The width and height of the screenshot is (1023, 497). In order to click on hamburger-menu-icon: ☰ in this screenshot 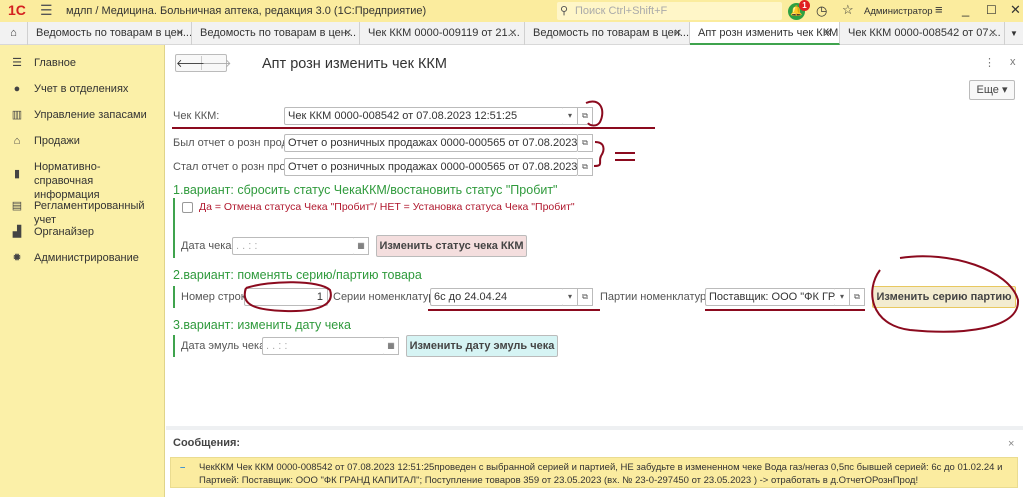, I will do `click(46, 10)`.